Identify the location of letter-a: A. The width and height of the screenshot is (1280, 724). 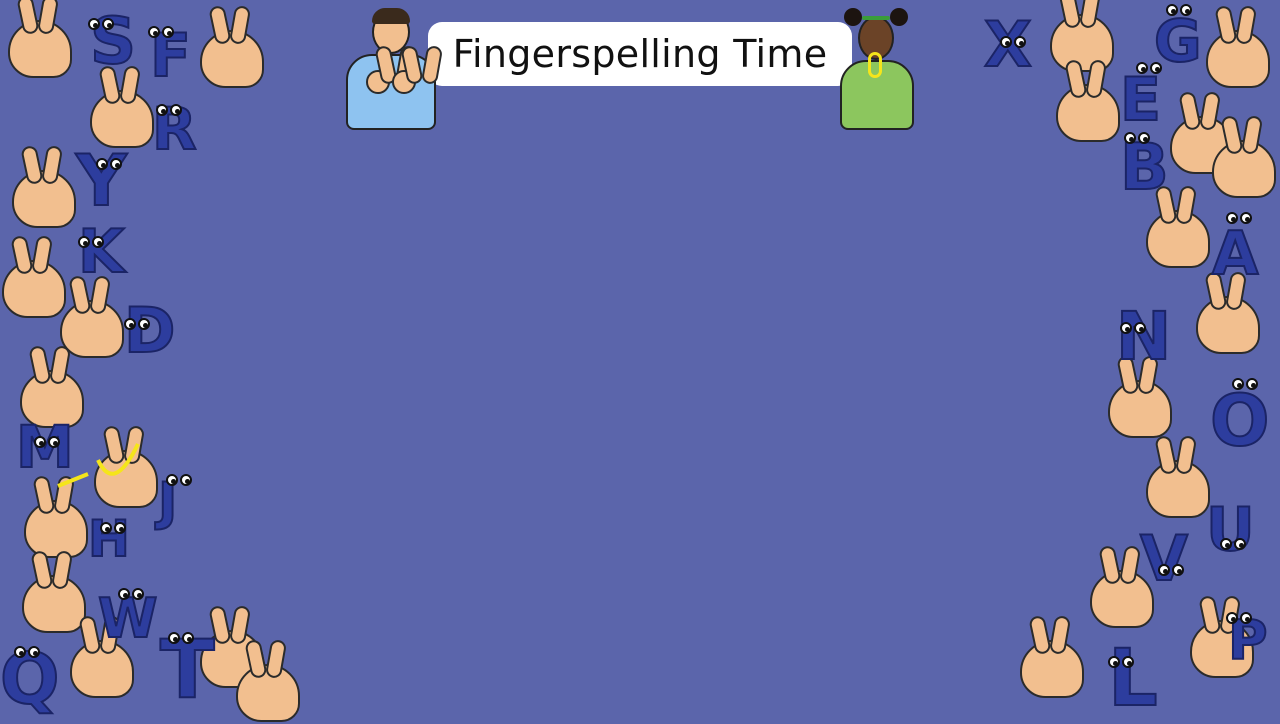
(1235, 254).